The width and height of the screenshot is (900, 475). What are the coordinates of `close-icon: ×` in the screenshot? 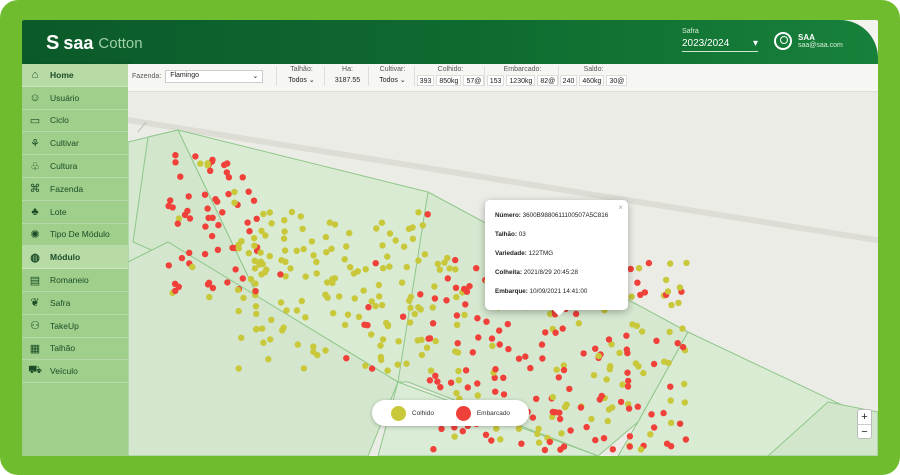 It's located at (620, 207).